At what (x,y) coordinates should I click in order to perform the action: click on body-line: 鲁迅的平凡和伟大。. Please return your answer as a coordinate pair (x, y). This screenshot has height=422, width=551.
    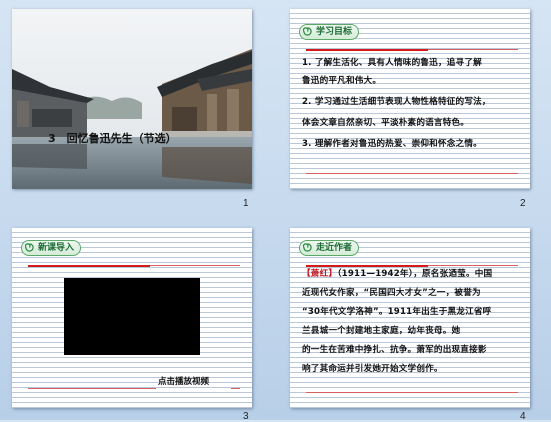
    Looking at the image, I should click on (342, 81).